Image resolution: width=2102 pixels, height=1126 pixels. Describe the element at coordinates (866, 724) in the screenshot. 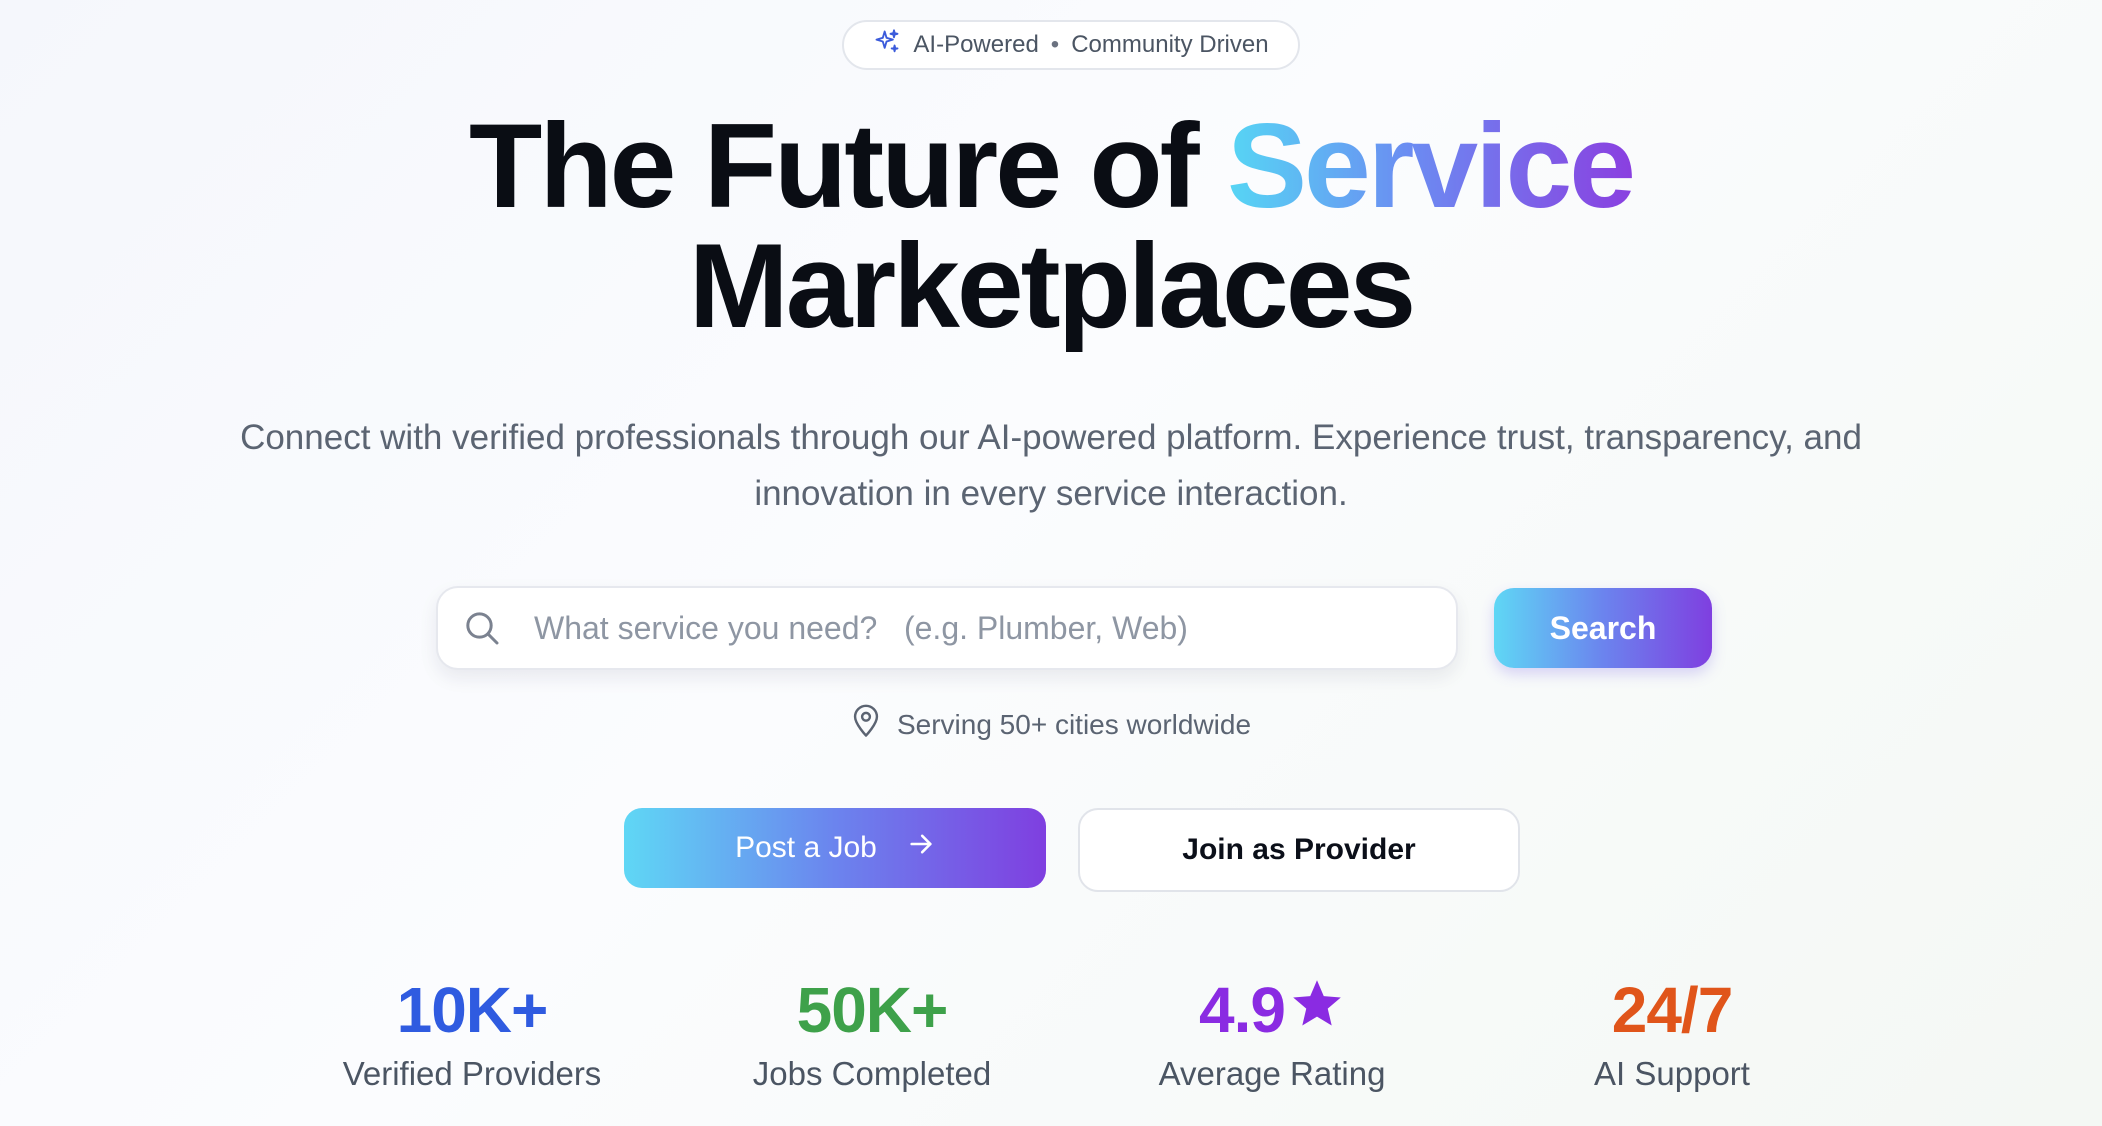

I see `map-pin-icon` at that location.